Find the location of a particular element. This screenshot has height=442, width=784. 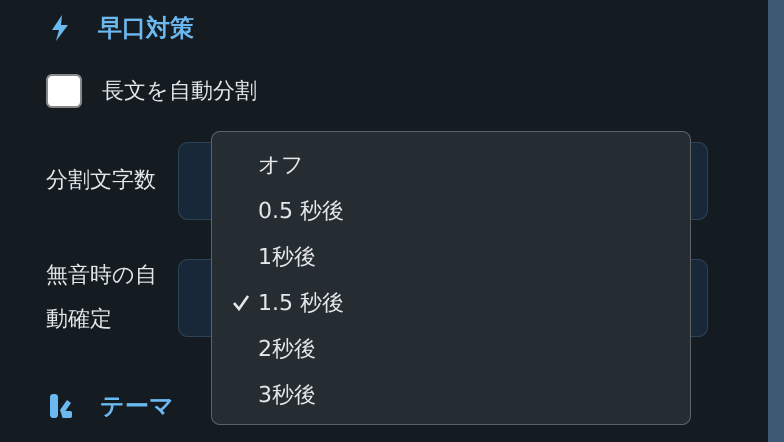

checkbox-label: 長文を自動分割 is located at coordinates (179, 92).